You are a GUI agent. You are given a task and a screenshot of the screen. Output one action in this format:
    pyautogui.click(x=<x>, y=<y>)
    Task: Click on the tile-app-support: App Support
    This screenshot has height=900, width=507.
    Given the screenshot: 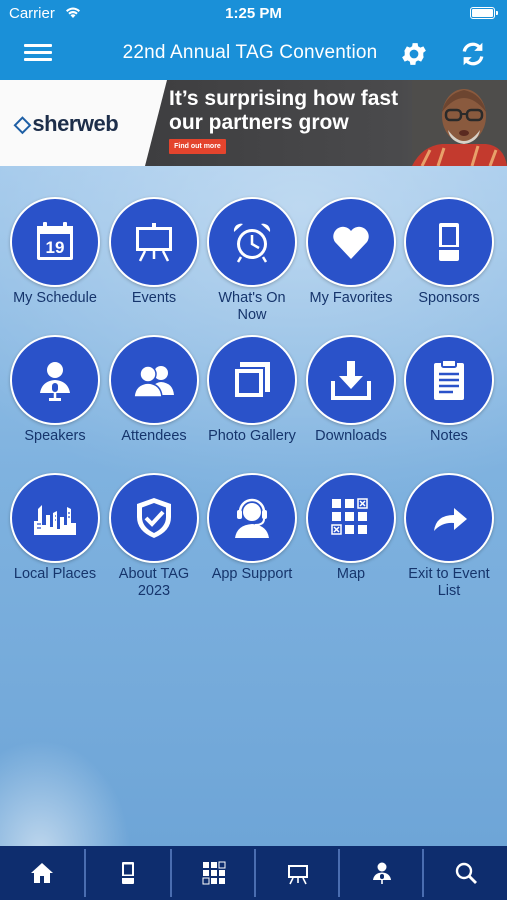 What is the action you would take?
    pyautogui.click(x=252, y=528)
    